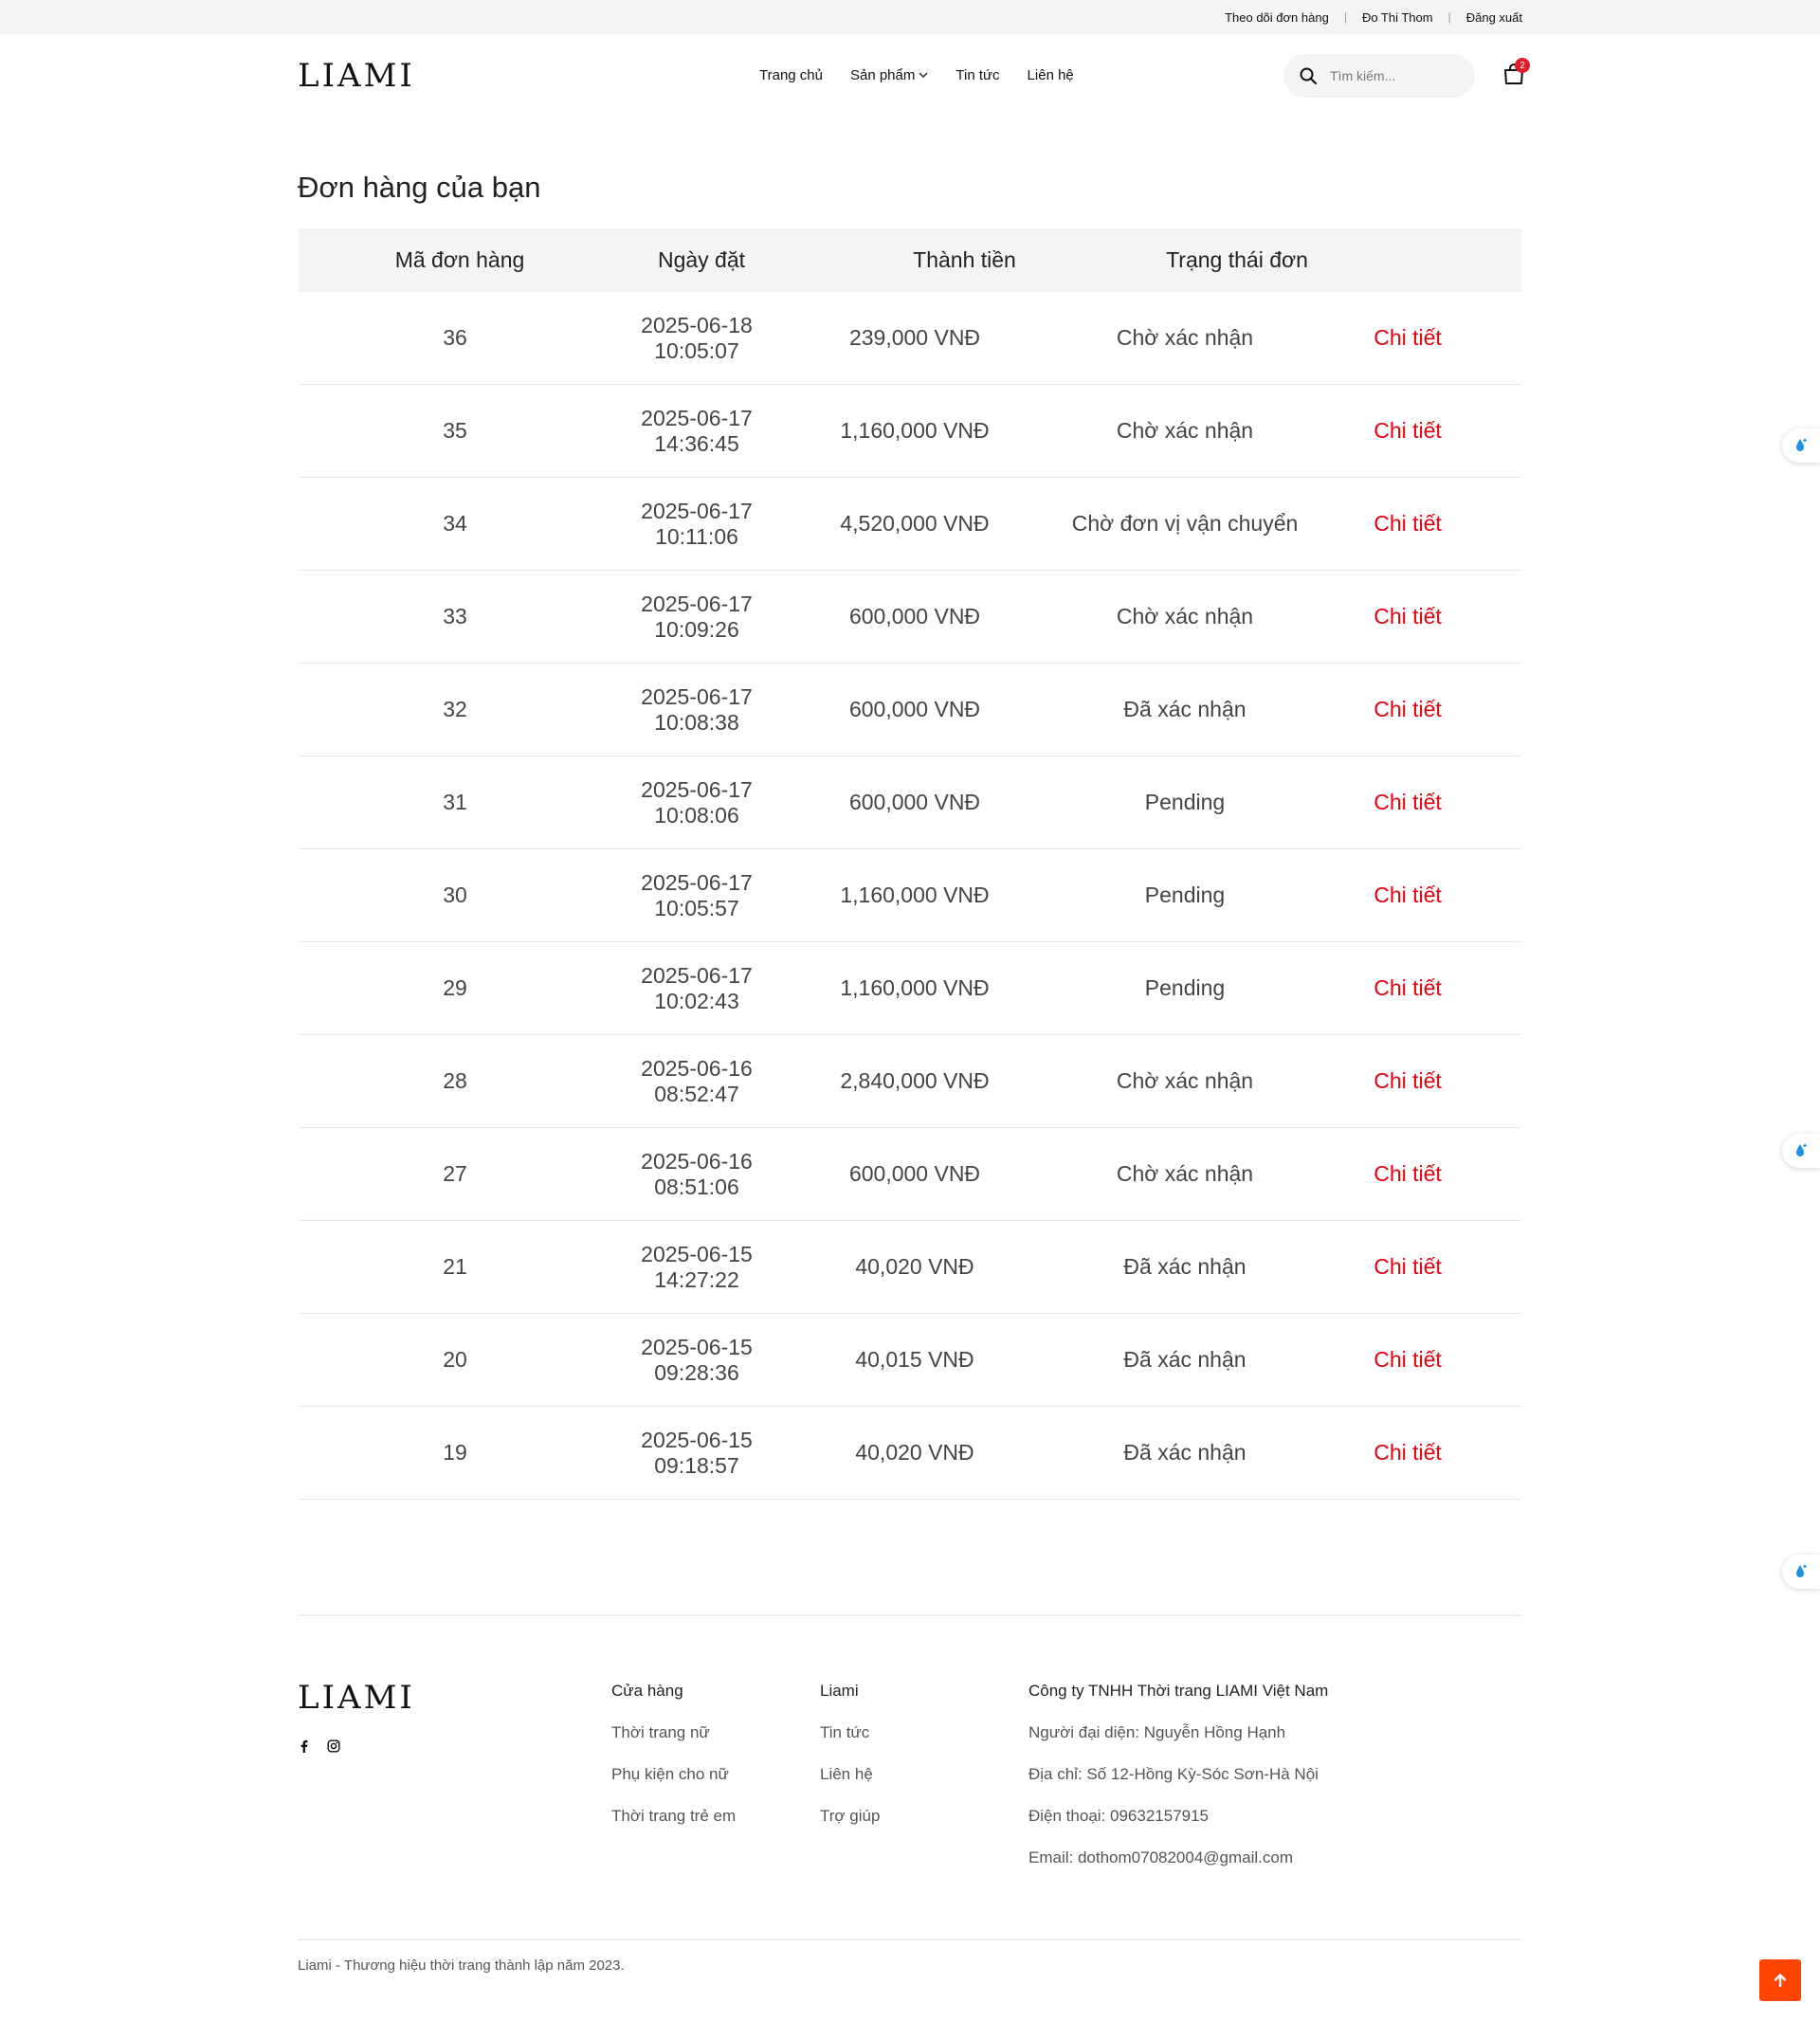 This screenshot has height=2021, width=1820. Describe the element at coordinates (914, 1359) in the screenshot. I see `order-total: 40,015 VNĐ` at that location.